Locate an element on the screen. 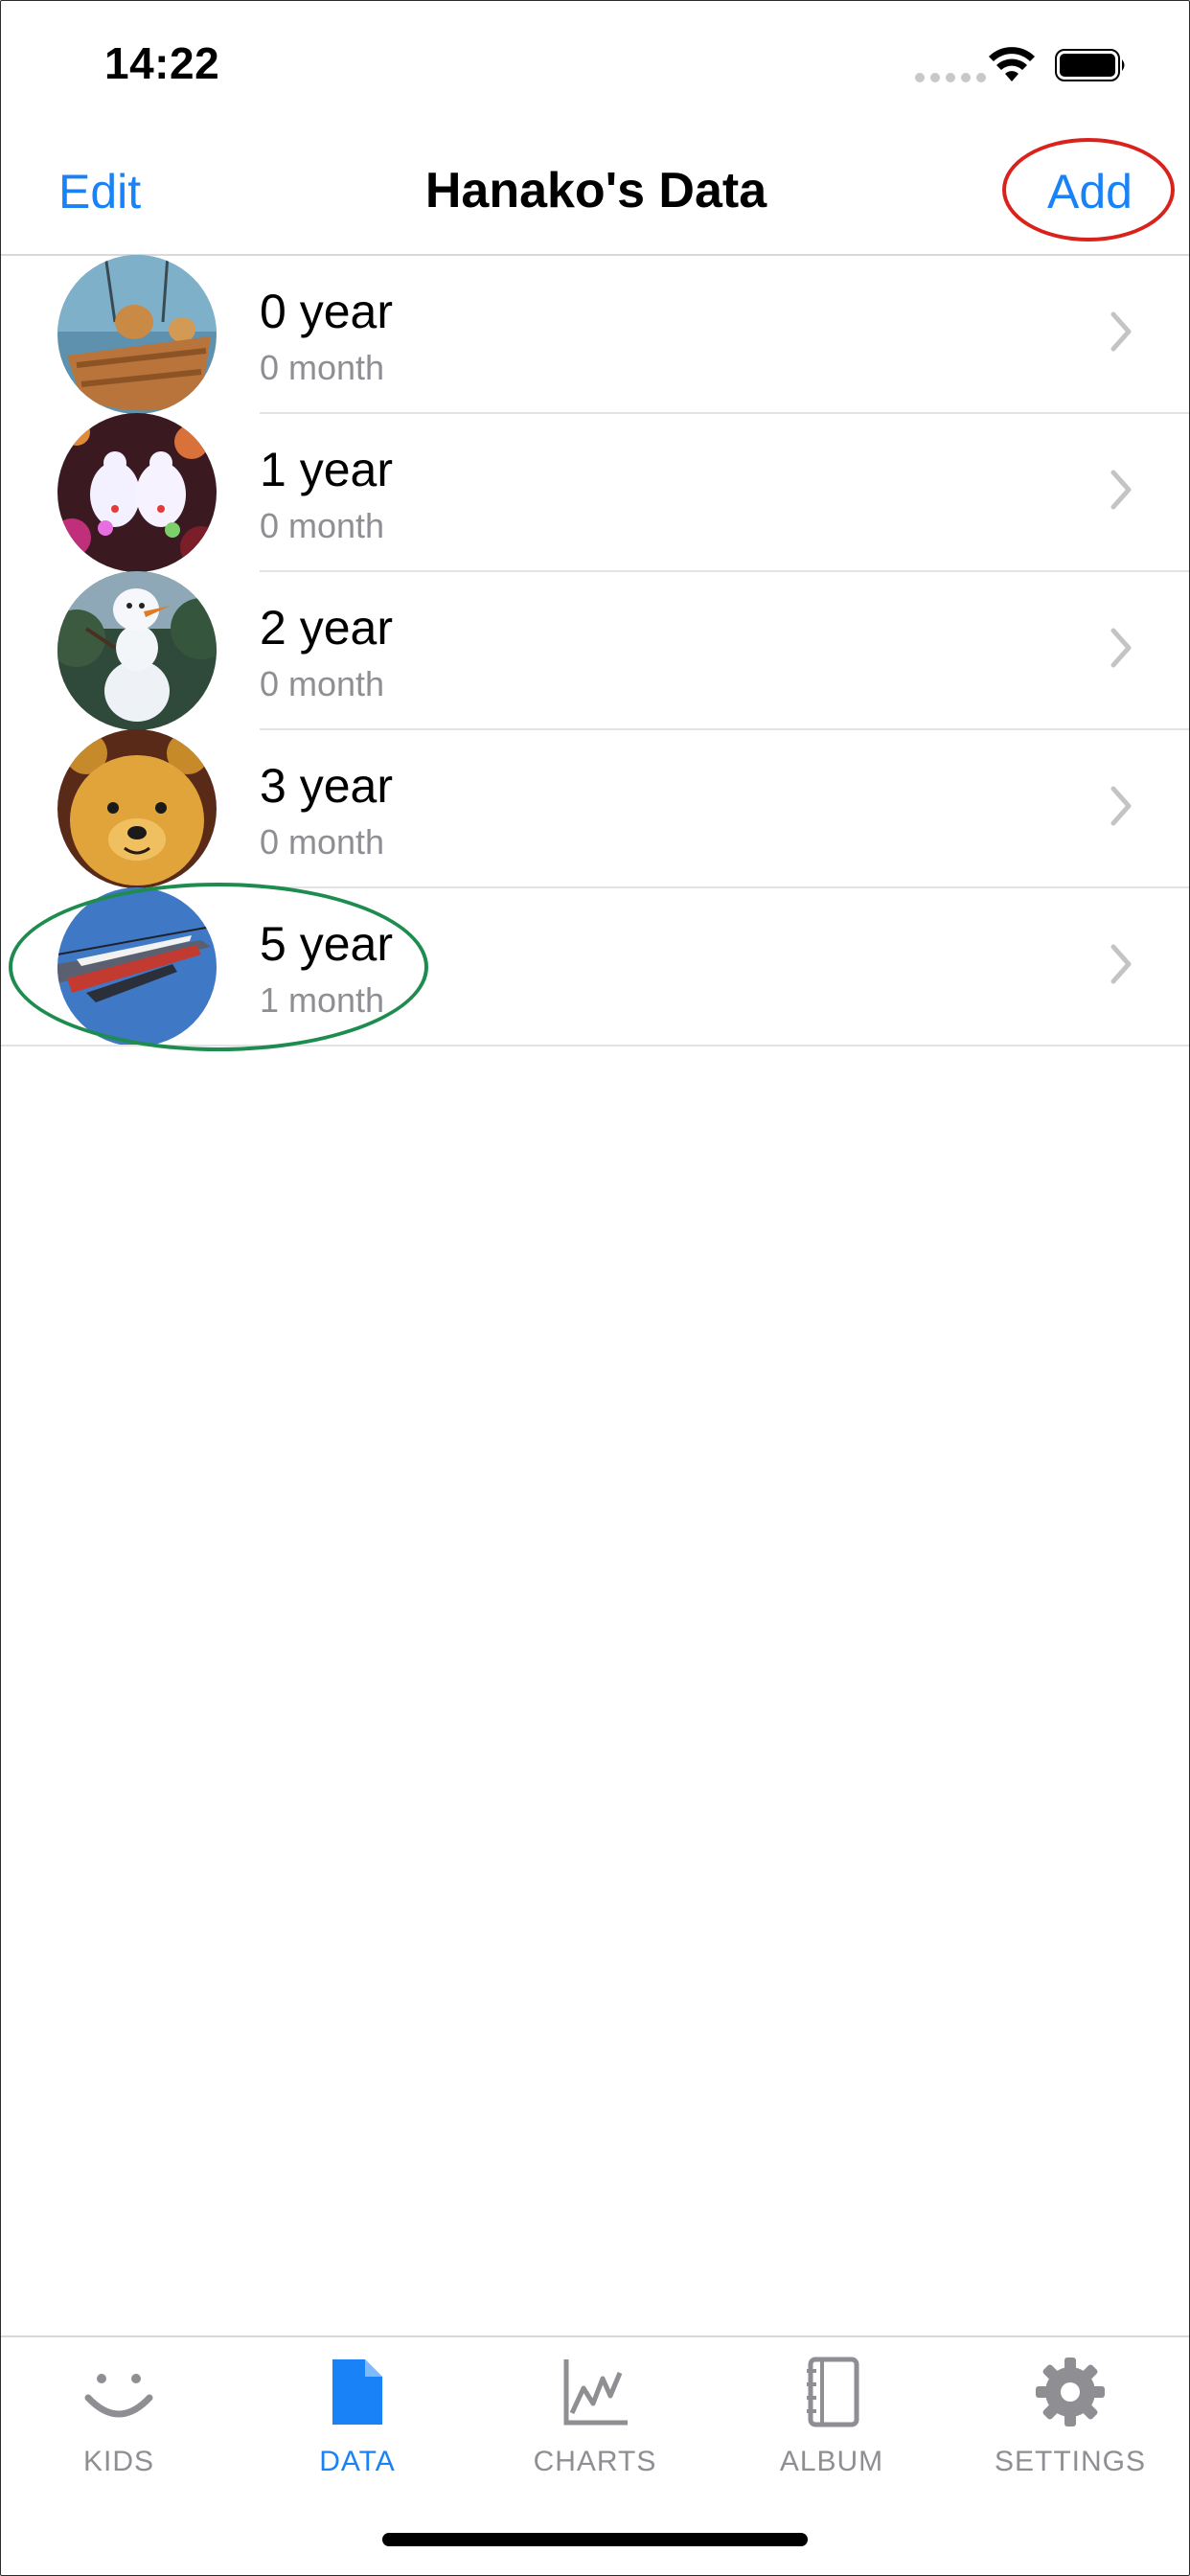  gear-icon is located at coordinates (1070, 2392).